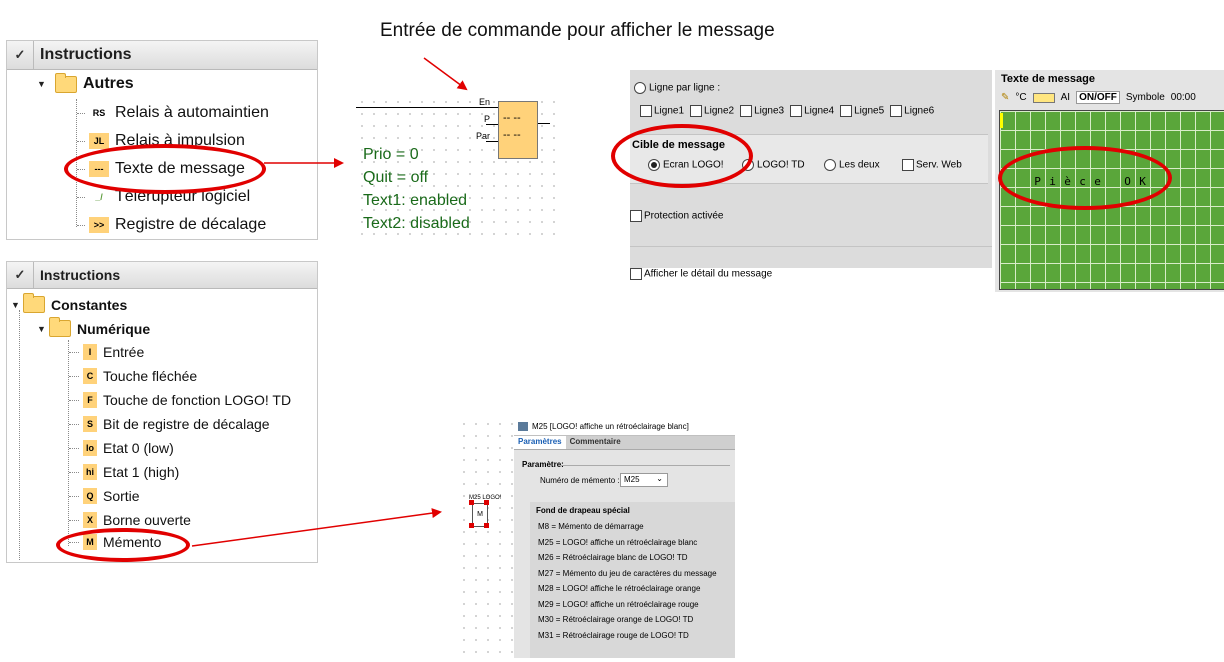  I want to click on pin-par-wire, so click(492, 141).